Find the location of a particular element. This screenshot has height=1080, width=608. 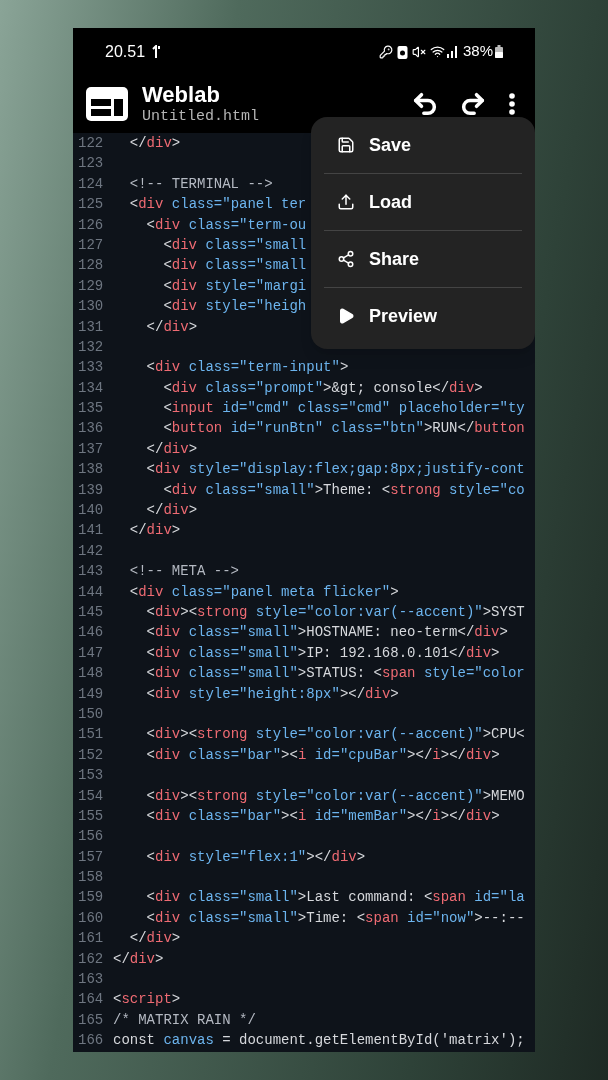

signal-icon is located at coordinates (452, 51).